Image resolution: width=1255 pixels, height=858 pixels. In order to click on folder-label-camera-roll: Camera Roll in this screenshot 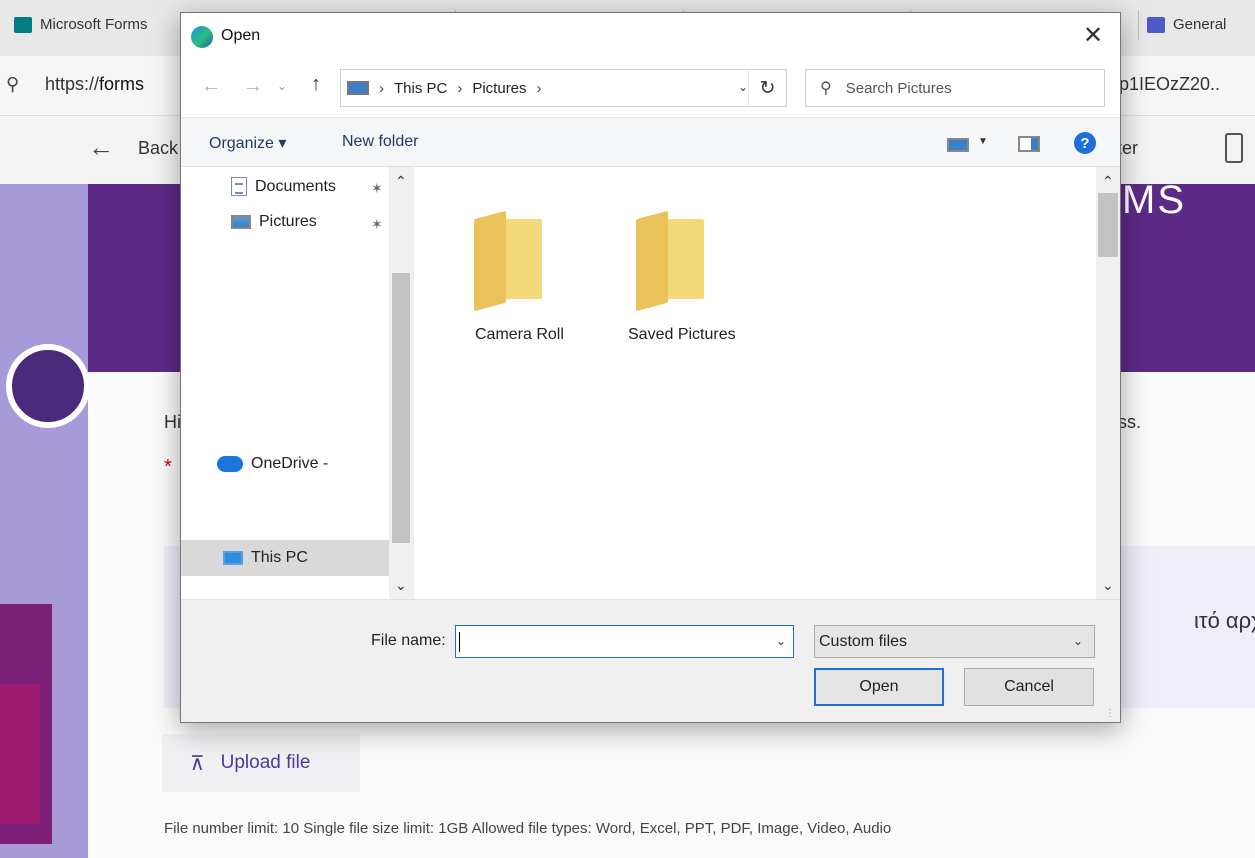, I will do `click(519, 335)`.